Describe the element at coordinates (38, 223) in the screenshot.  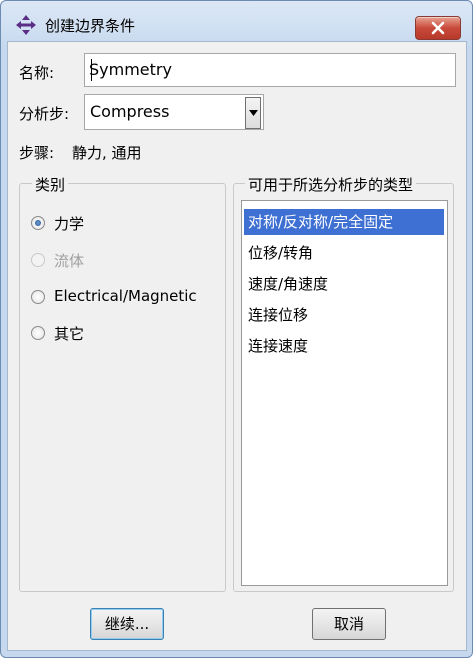
I see `radio-mechanical` at that location.